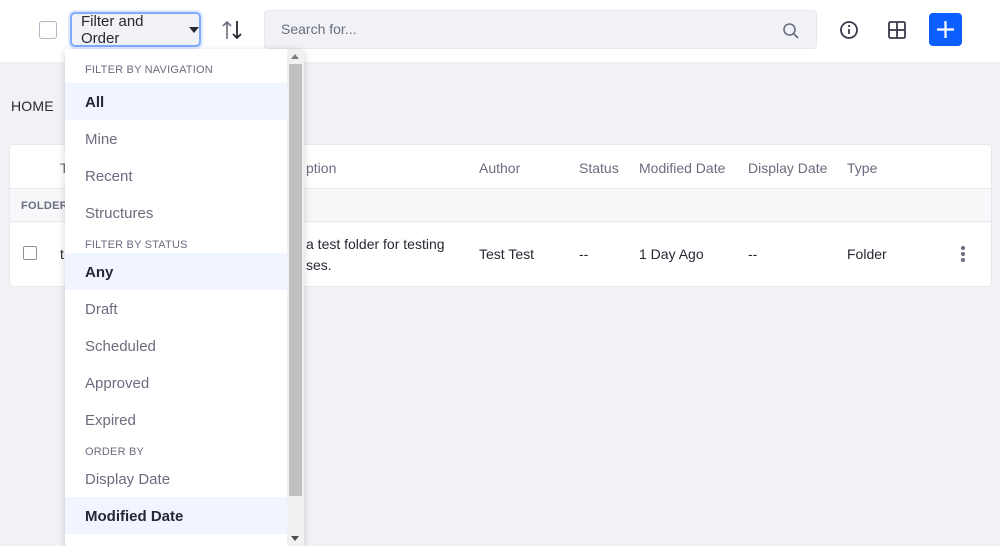 The image size is (1000, 546). What do you see at coordinates (176, 345) in the screenshot?
I see `status-item-scheduled: Scheduled` at bounding box center [176, 345].